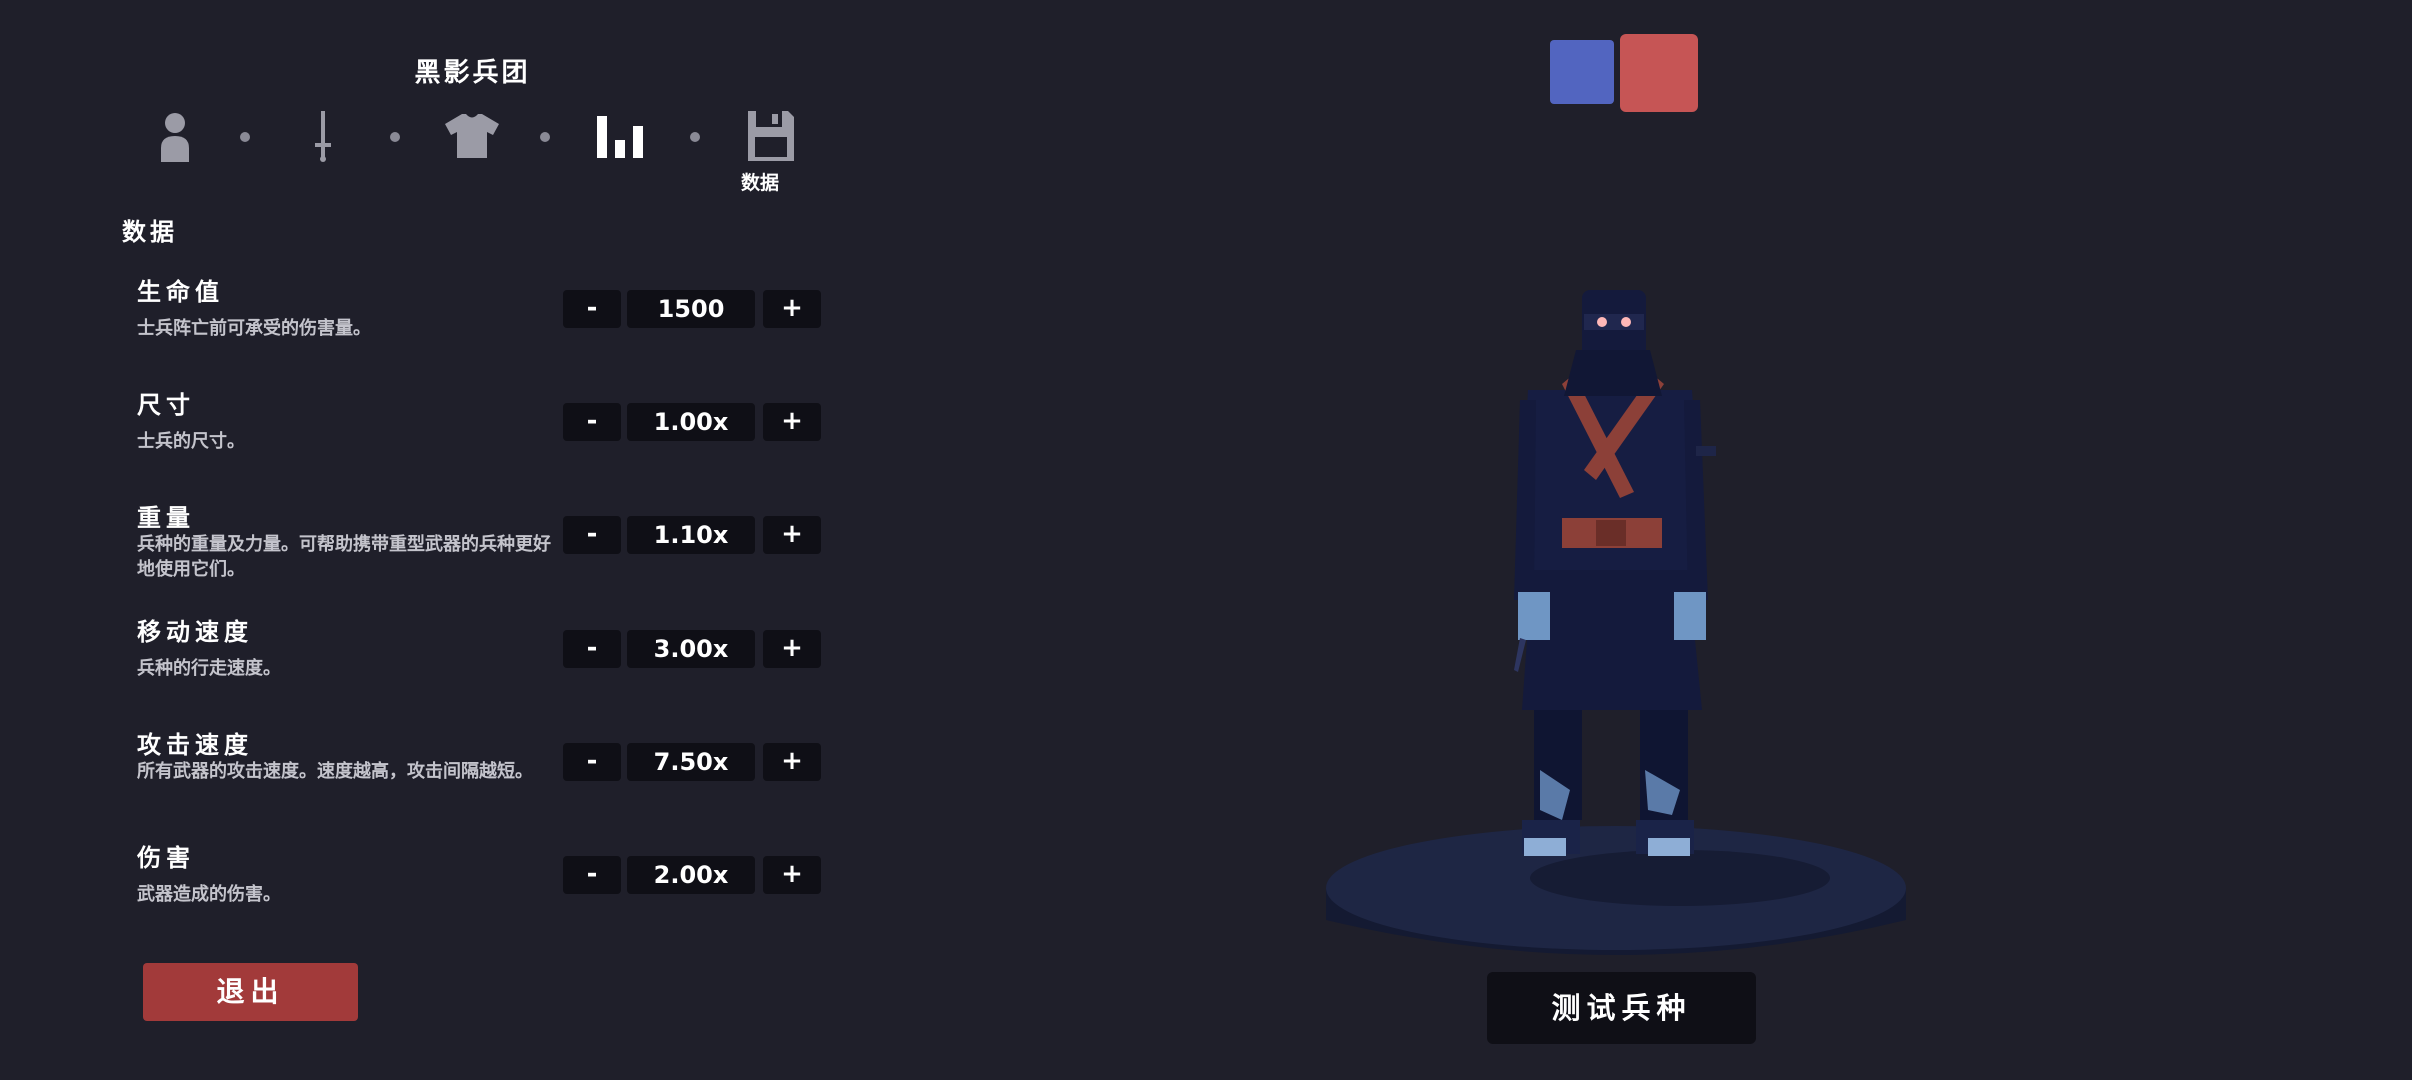 The width and height of the screenshot is (2412, 1080). What do you see at coordinates (479, 435) in the screenshot?
I see `stat-row-size: 尺寸 士兵的尺寸。 - 1.00x +` at bounding box center [479, 435].